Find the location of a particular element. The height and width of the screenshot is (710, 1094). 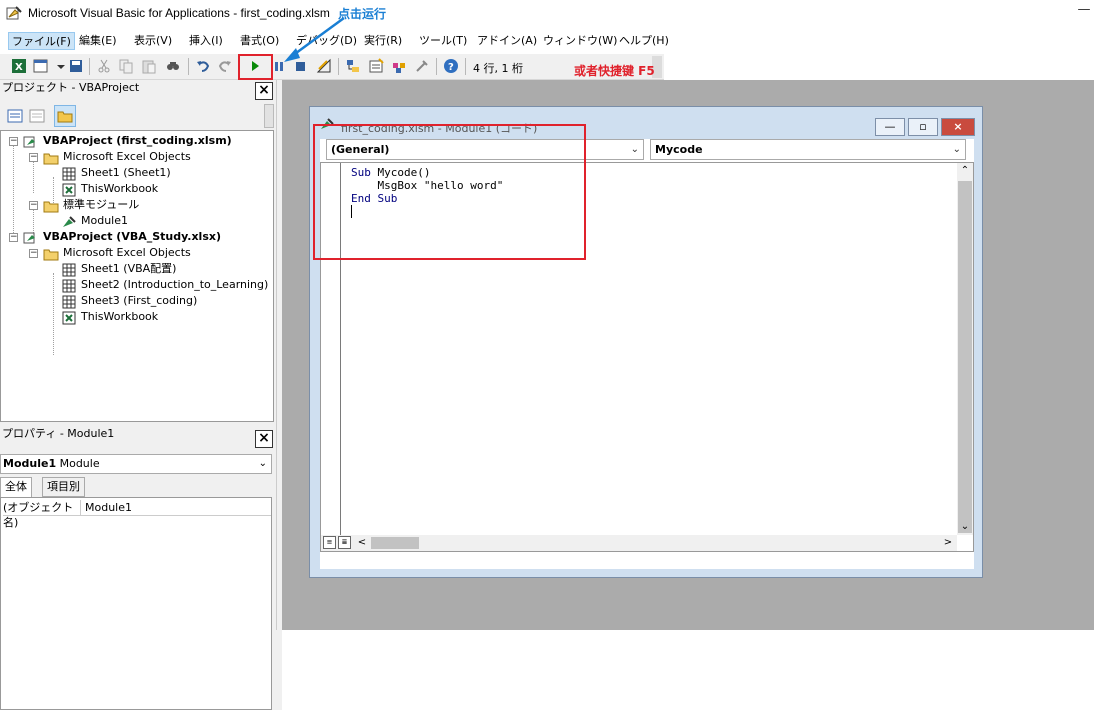

full-module-view-icon: ≣ is located at coordinates (344, 542).